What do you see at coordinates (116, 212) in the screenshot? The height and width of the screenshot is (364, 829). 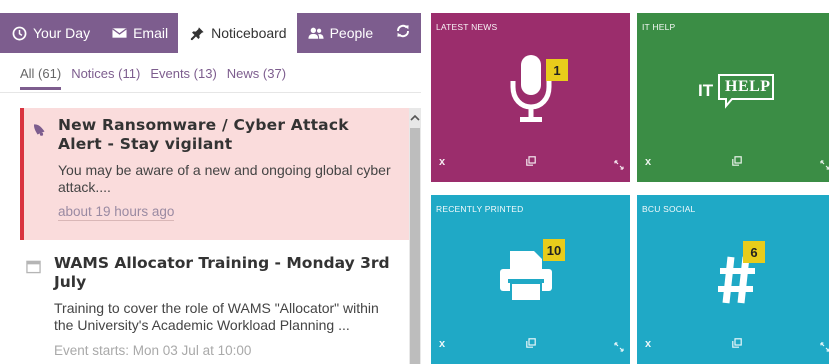 I see `notice-timestamp: about 19 hours ago` at bounding box center [116, 212].